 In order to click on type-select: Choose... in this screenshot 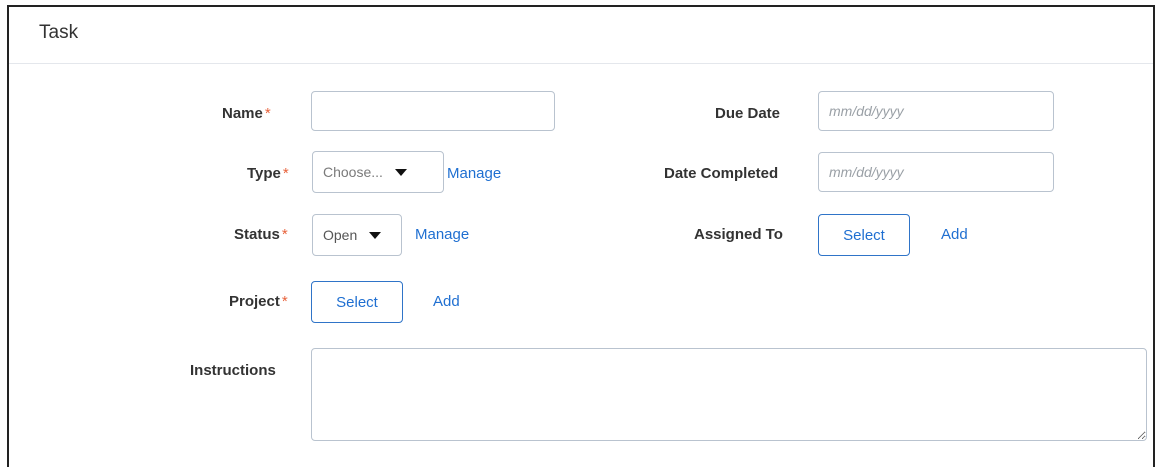, I will do `click(378, 172)`.